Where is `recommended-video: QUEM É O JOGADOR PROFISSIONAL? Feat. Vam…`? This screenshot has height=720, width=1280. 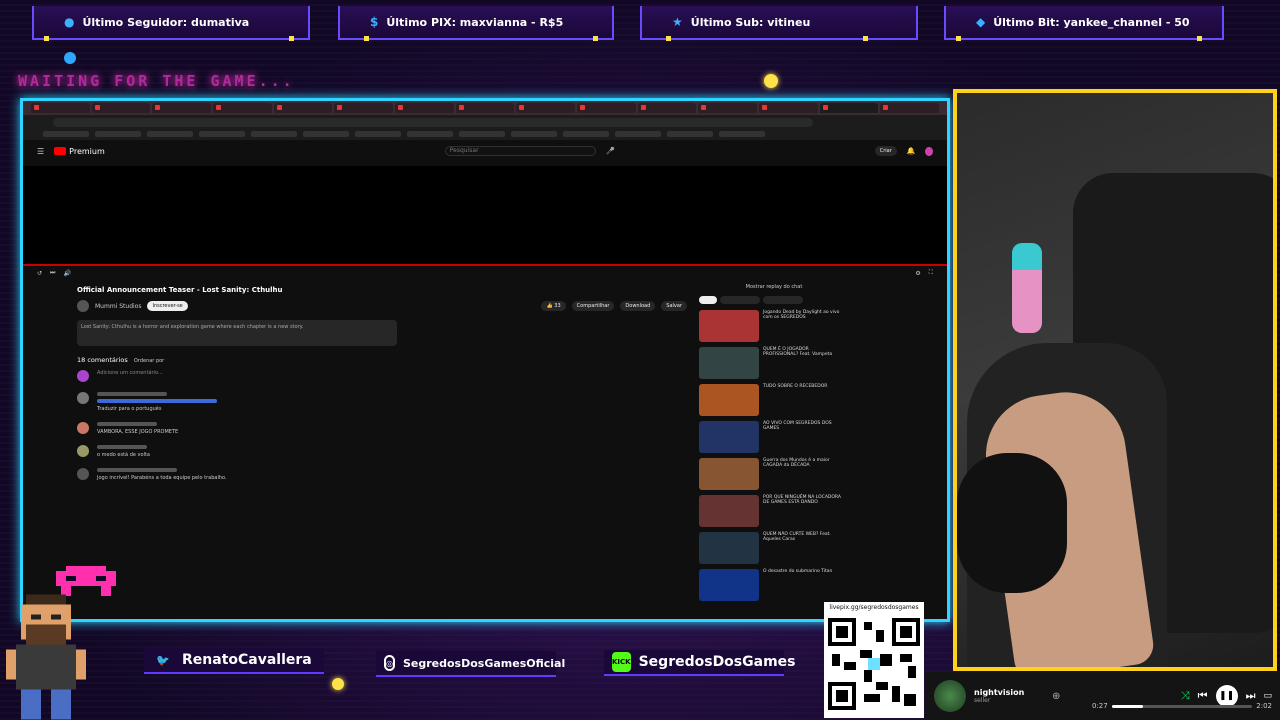 recommended-video: QUEM É O JOGADOR PROFISSIONAL? Feat. Vam… is located at coordinates (774, 363).